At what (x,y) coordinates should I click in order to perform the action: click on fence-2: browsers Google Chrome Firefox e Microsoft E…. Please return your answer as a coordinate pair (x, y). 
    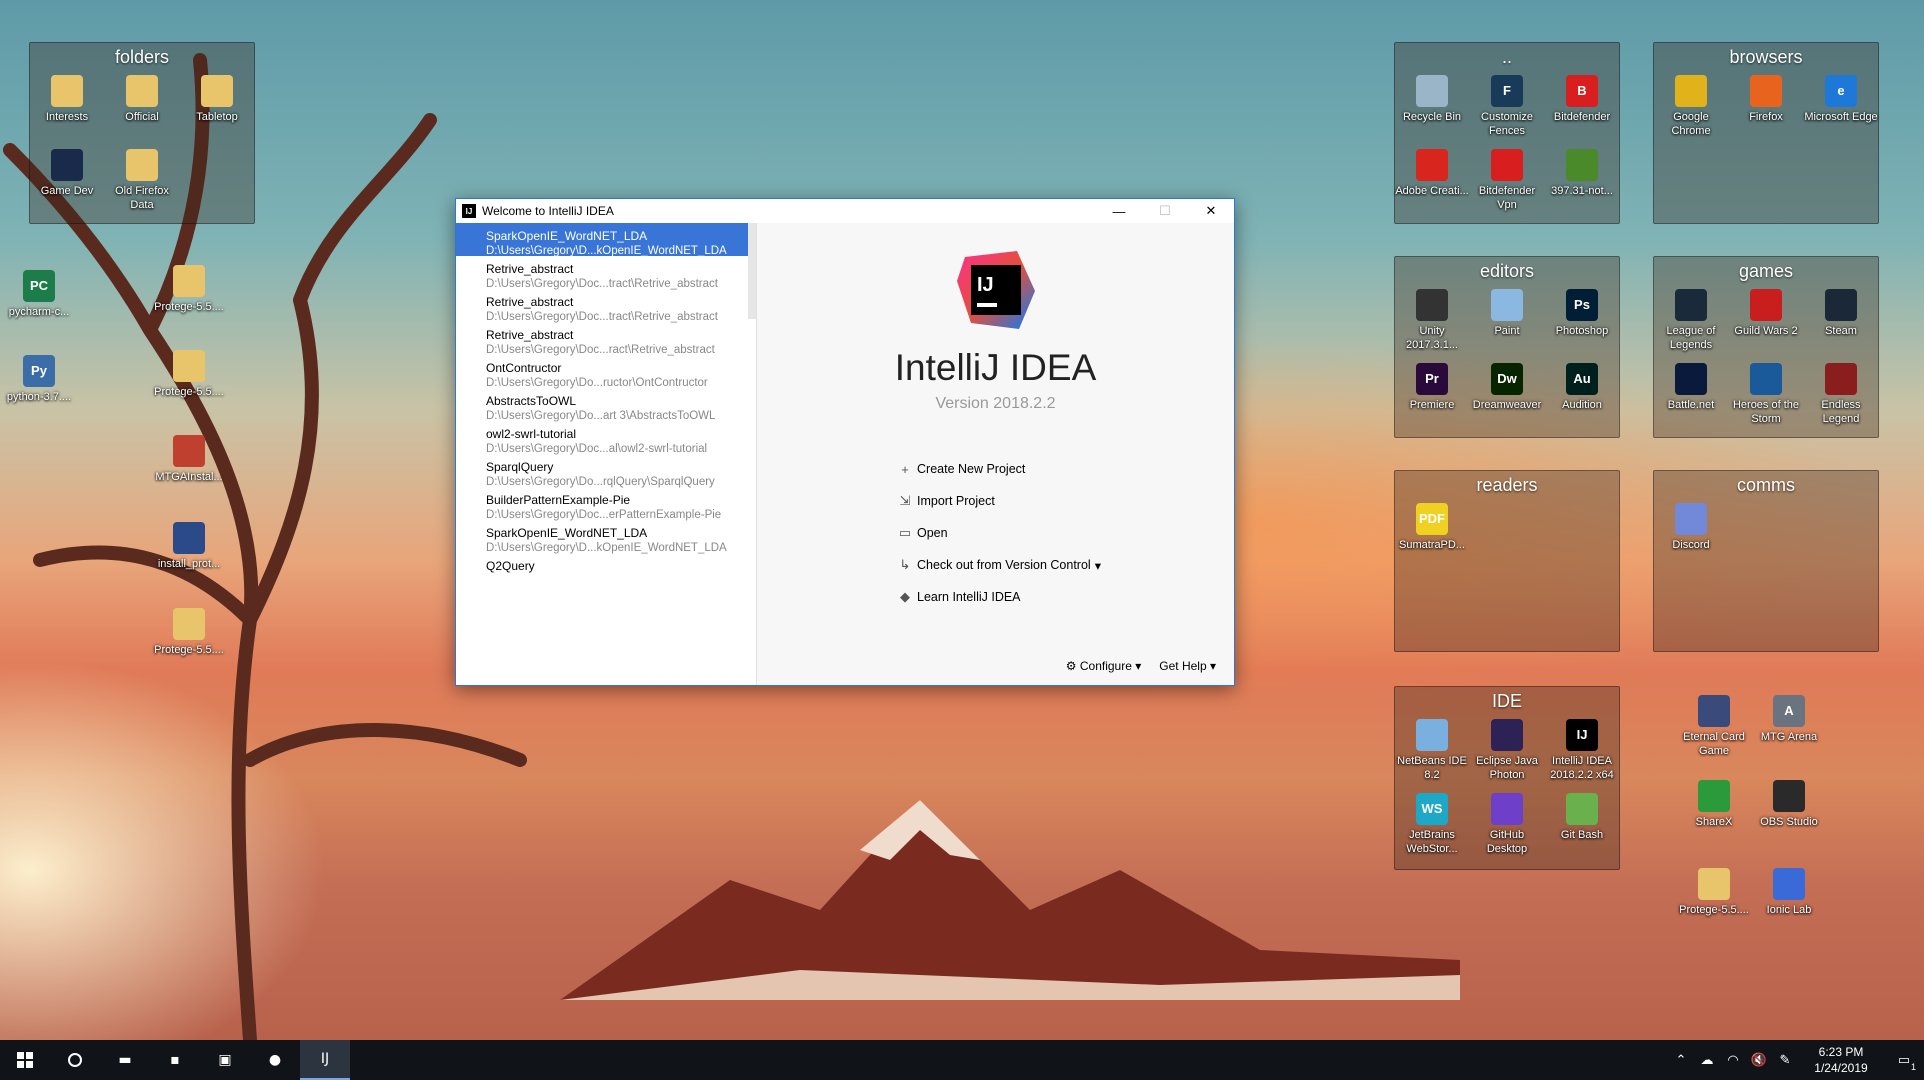
    Looking at the image, I should click on (1766, 133).